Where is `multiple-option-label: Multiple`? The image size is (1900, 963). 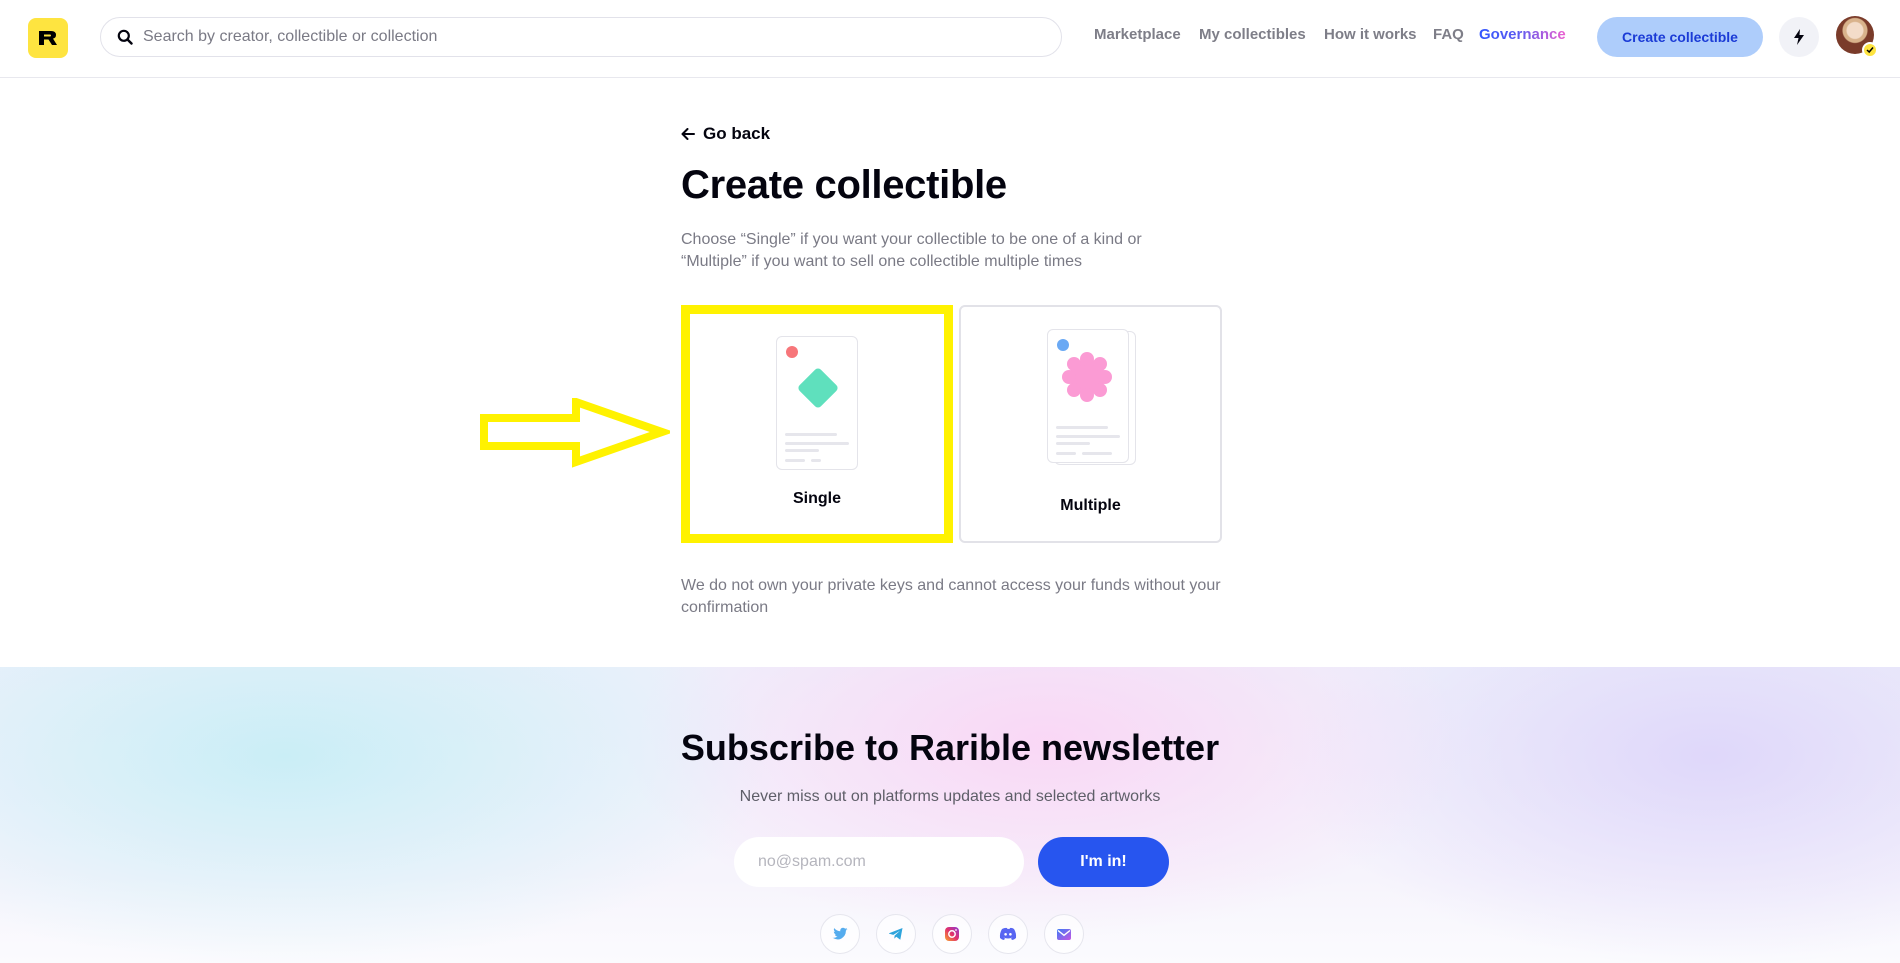 multiple-option-label: Multiple is located at coordinates (1090, 505).